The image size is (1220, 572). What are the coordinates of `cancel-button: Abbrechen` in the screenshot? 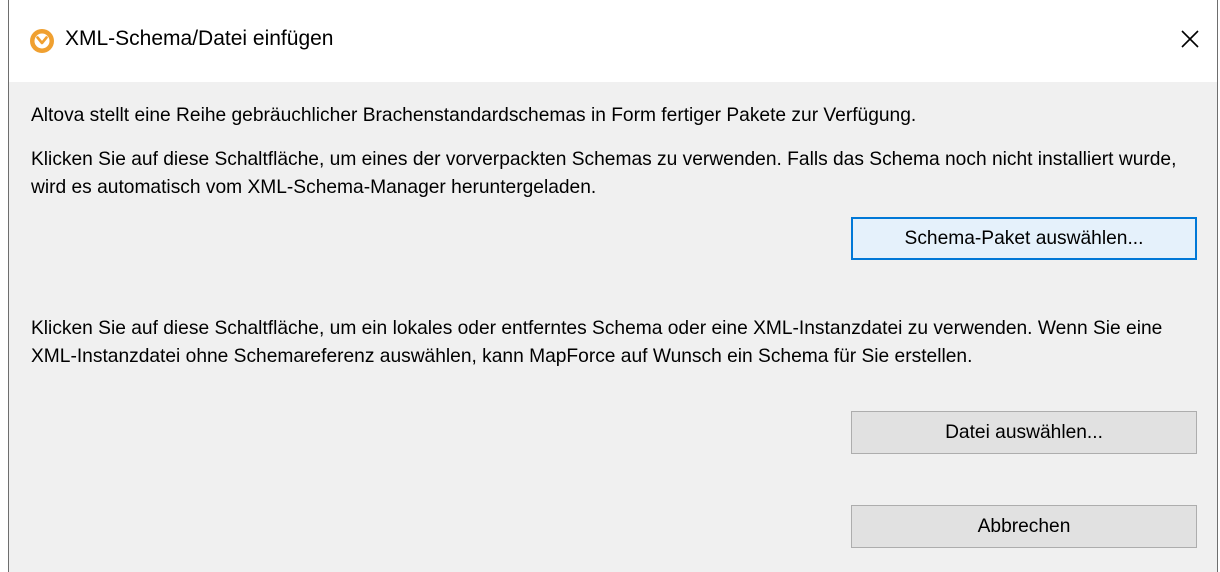 It's located at (1024, 526).